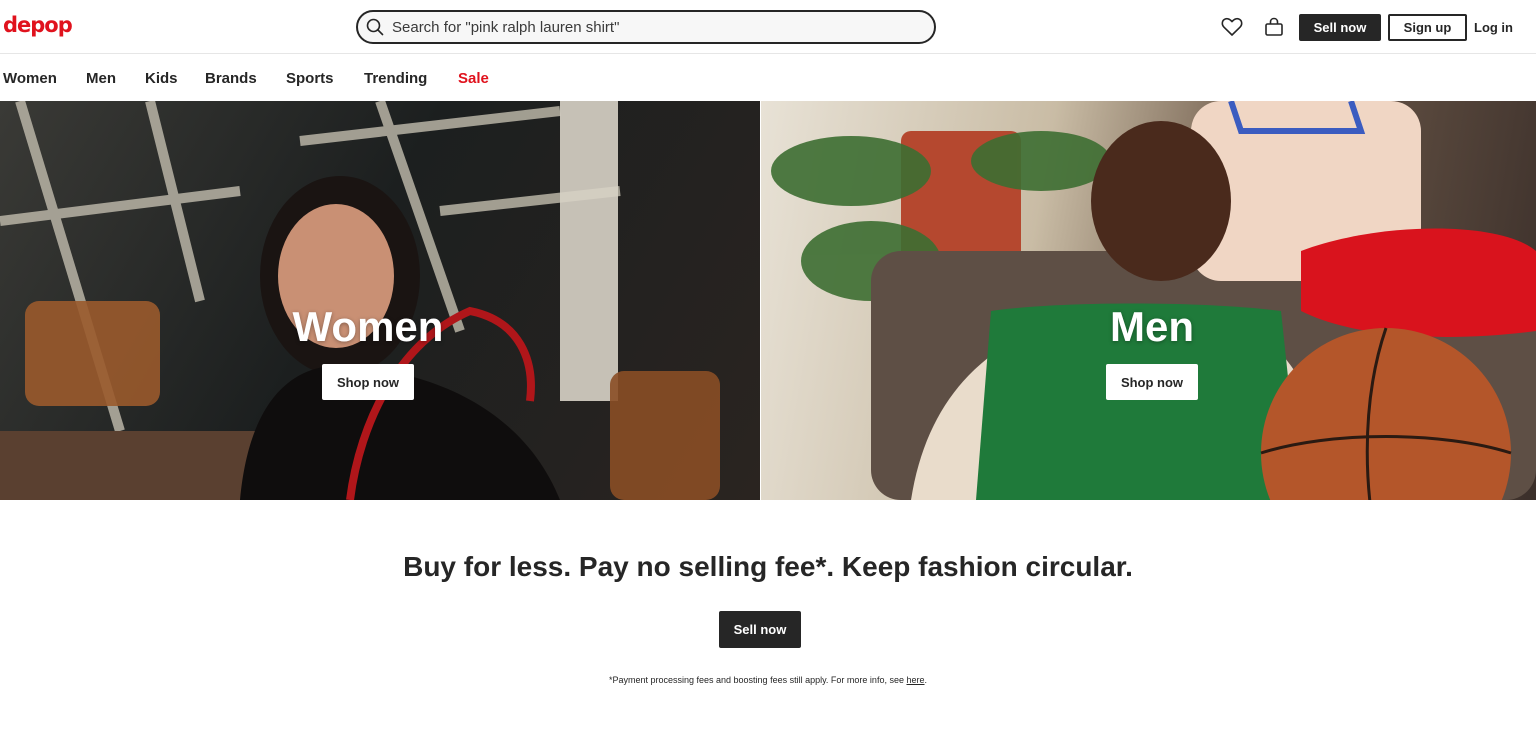  What do you see at coordinates (310, 78) in the screenshot?
I see `nav-item-sports: Sports` at bounding box center [310, 78].